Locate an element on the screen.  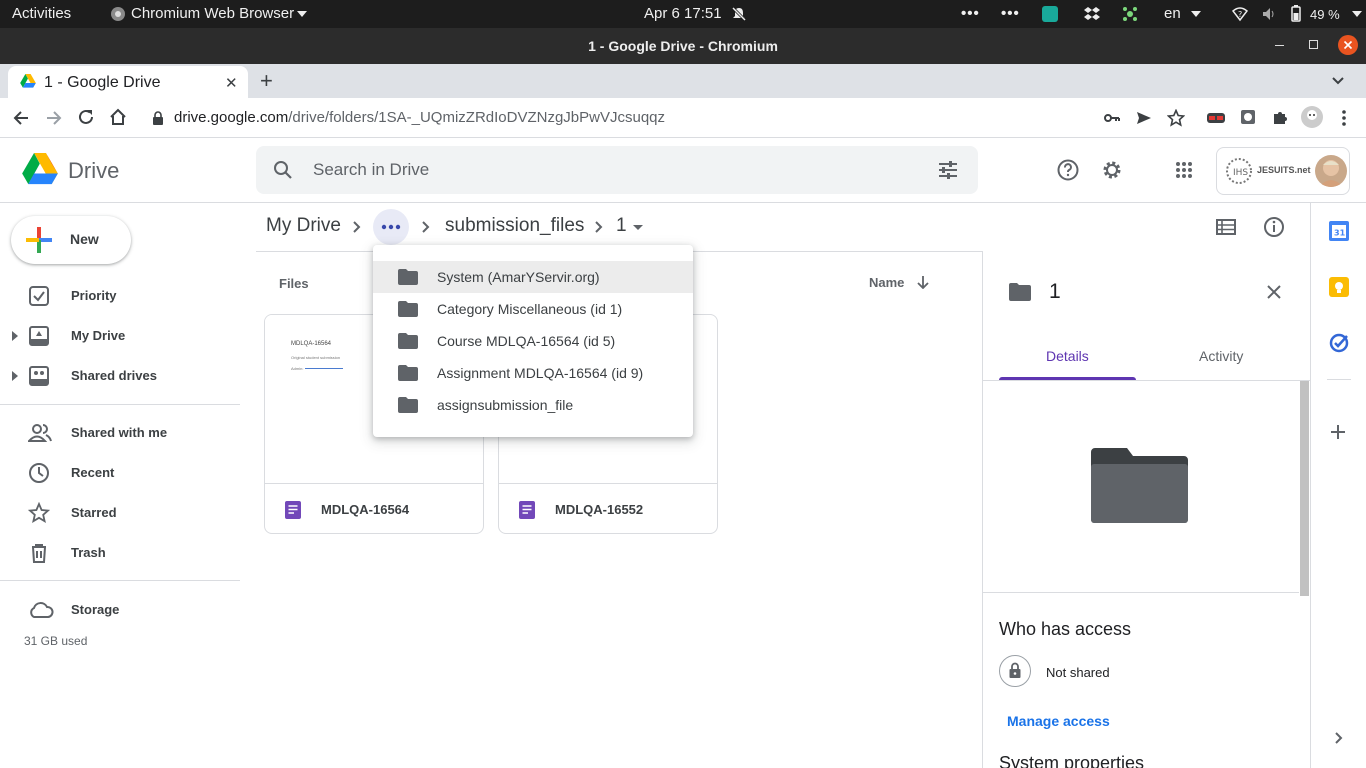
expand-my-drive-icon is located at coordinates (15, 336).